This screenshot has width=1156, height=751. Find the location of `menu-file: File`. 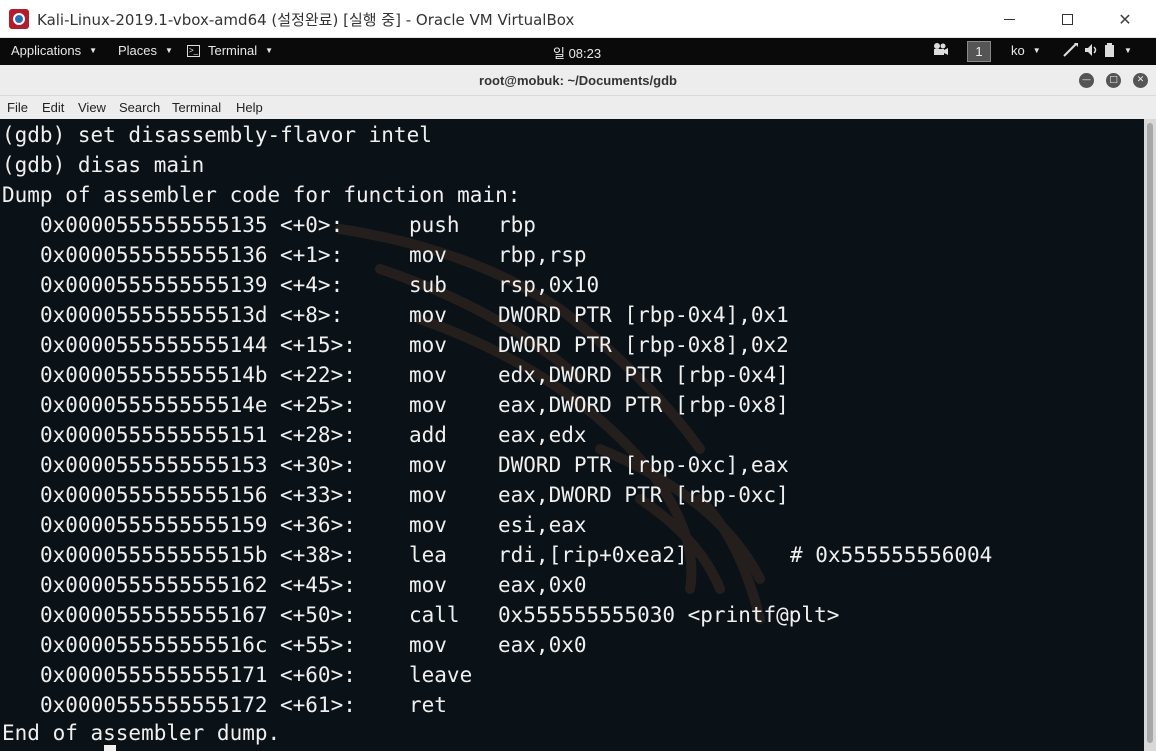

menu-file: File is located at coordinates (17, 107).